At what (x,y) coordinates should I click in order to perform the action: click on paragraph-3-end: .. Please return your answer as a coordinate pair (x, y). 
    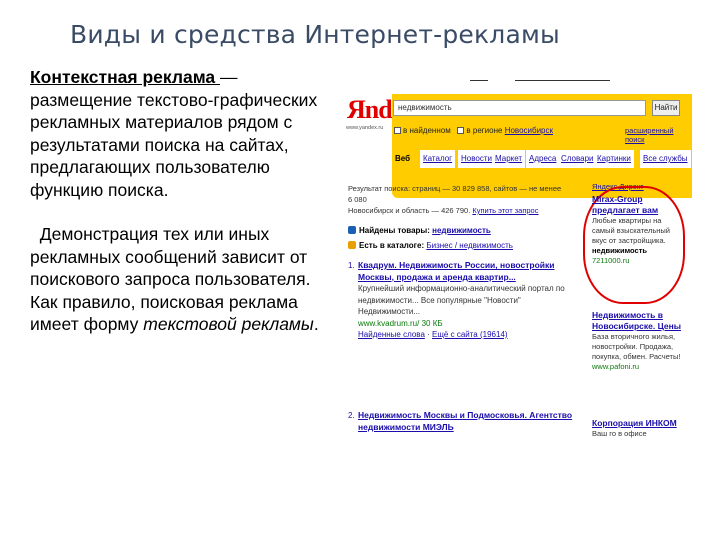
    Looking at the image, I should click on (316, 324).